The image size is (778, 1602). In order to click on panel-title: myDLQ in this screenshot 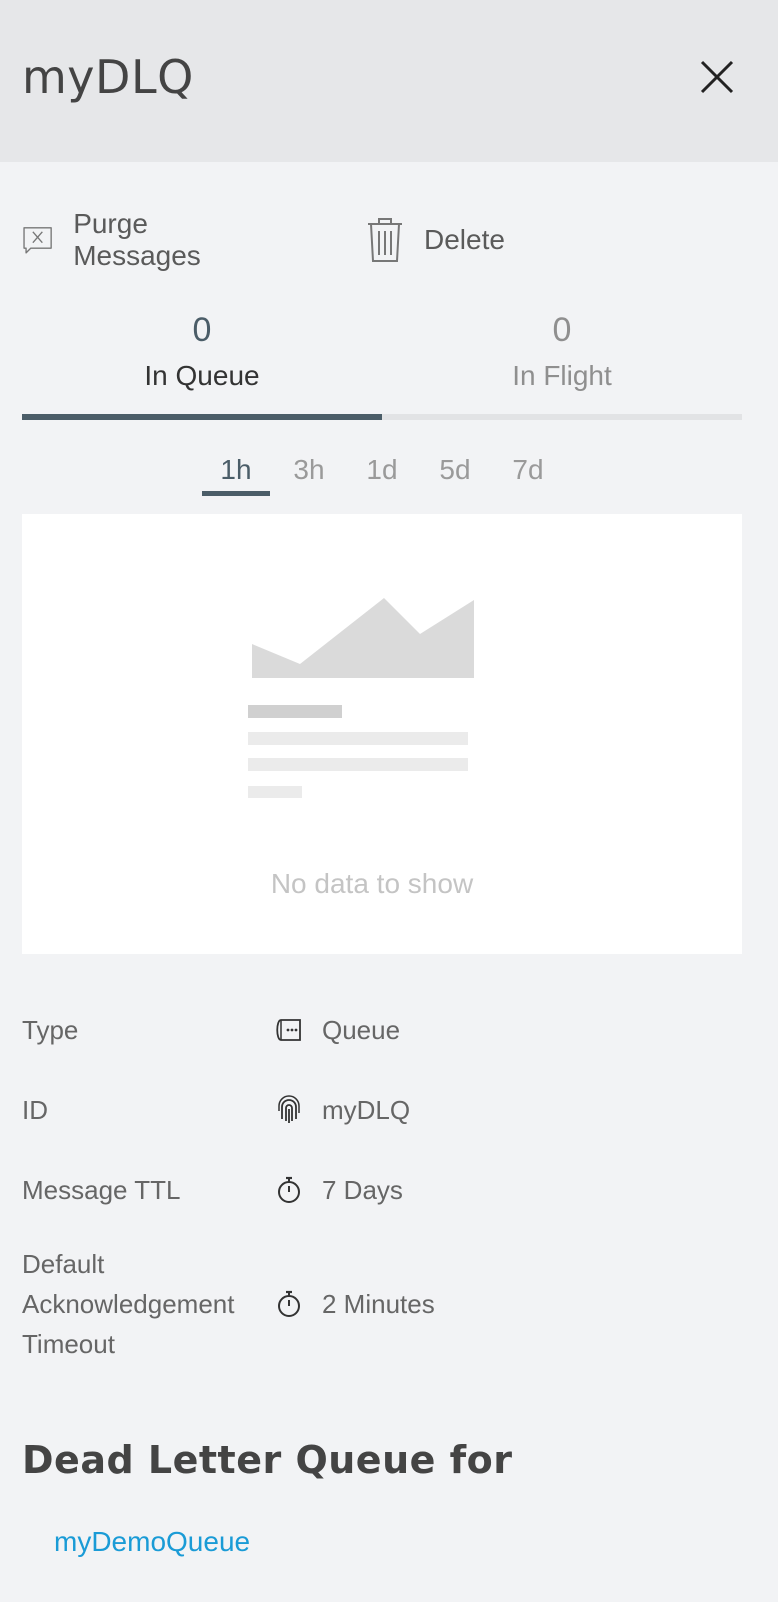, I will do `click(108, 77)`.